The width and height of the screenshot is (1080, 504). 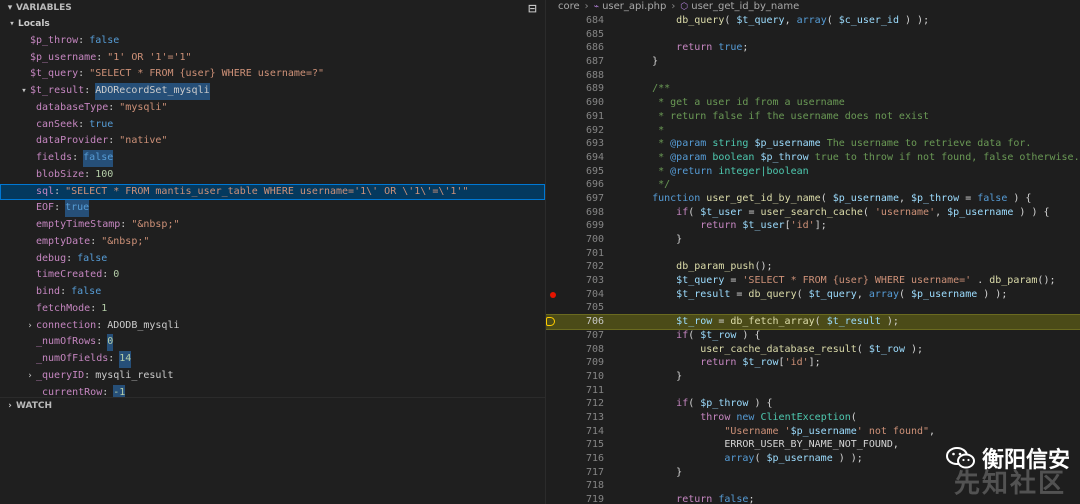 I want to click on variable-row: $p_throw: false, so click(x=272, y=41).